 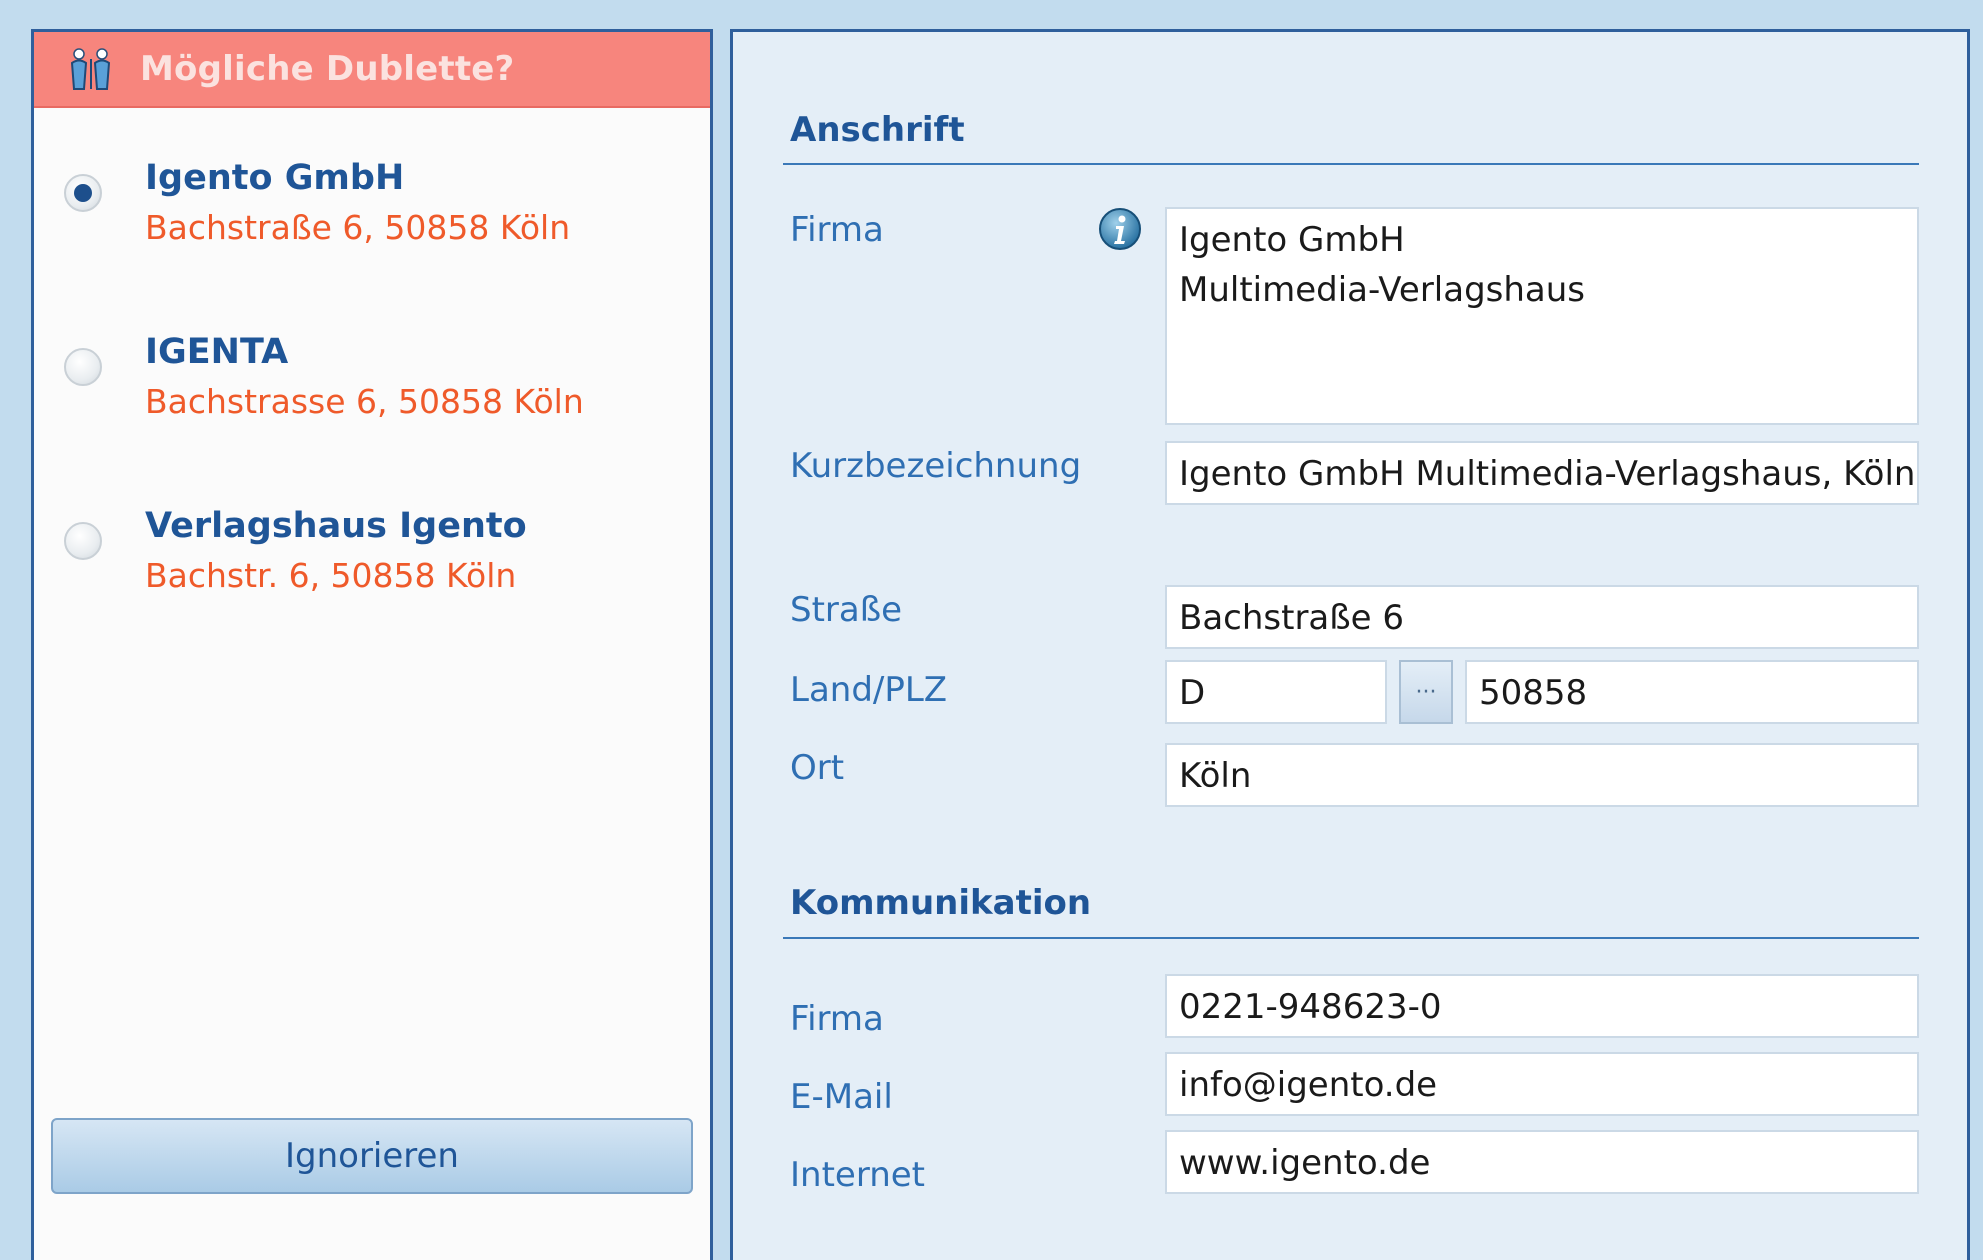 What do you see at coordinates (1692, 692) in the screenshot?
I see `plz-field: 50858` at bounding box center [1692, 692].